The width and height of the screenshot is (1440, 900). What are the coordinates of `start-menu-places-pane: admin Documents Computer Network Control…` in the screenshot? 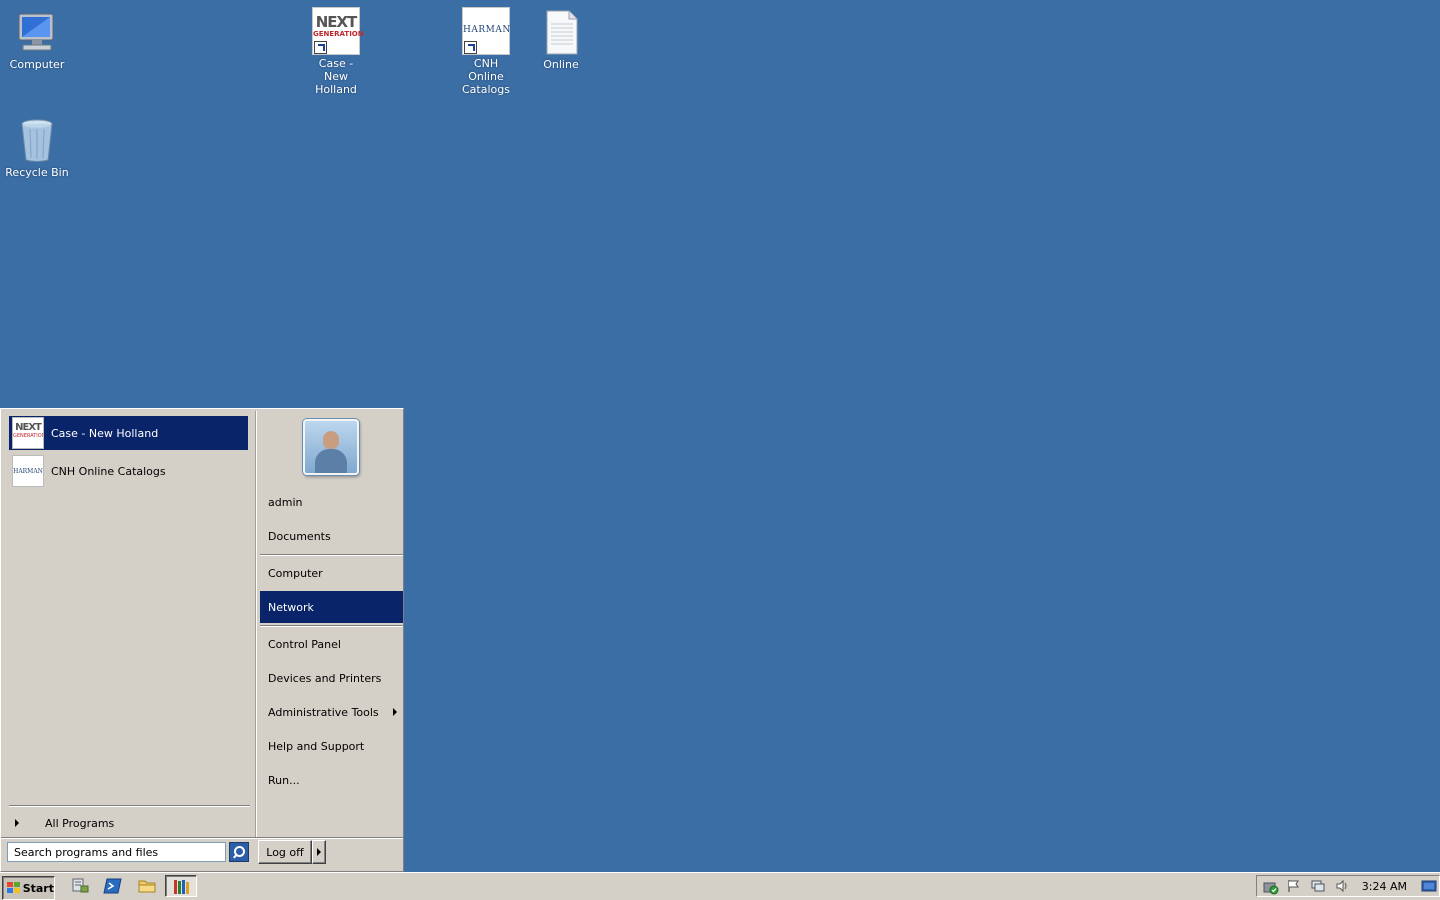 It's located at (330, 624).